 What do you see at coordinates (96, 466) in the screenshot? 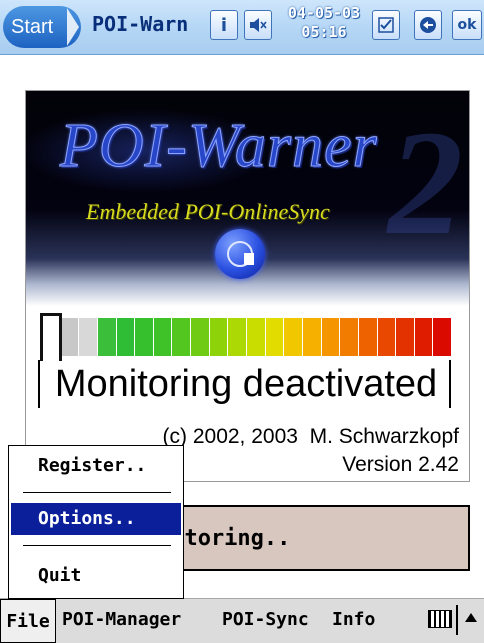
I see `menu-item-register: Register..` at bounding box center [96, 466].